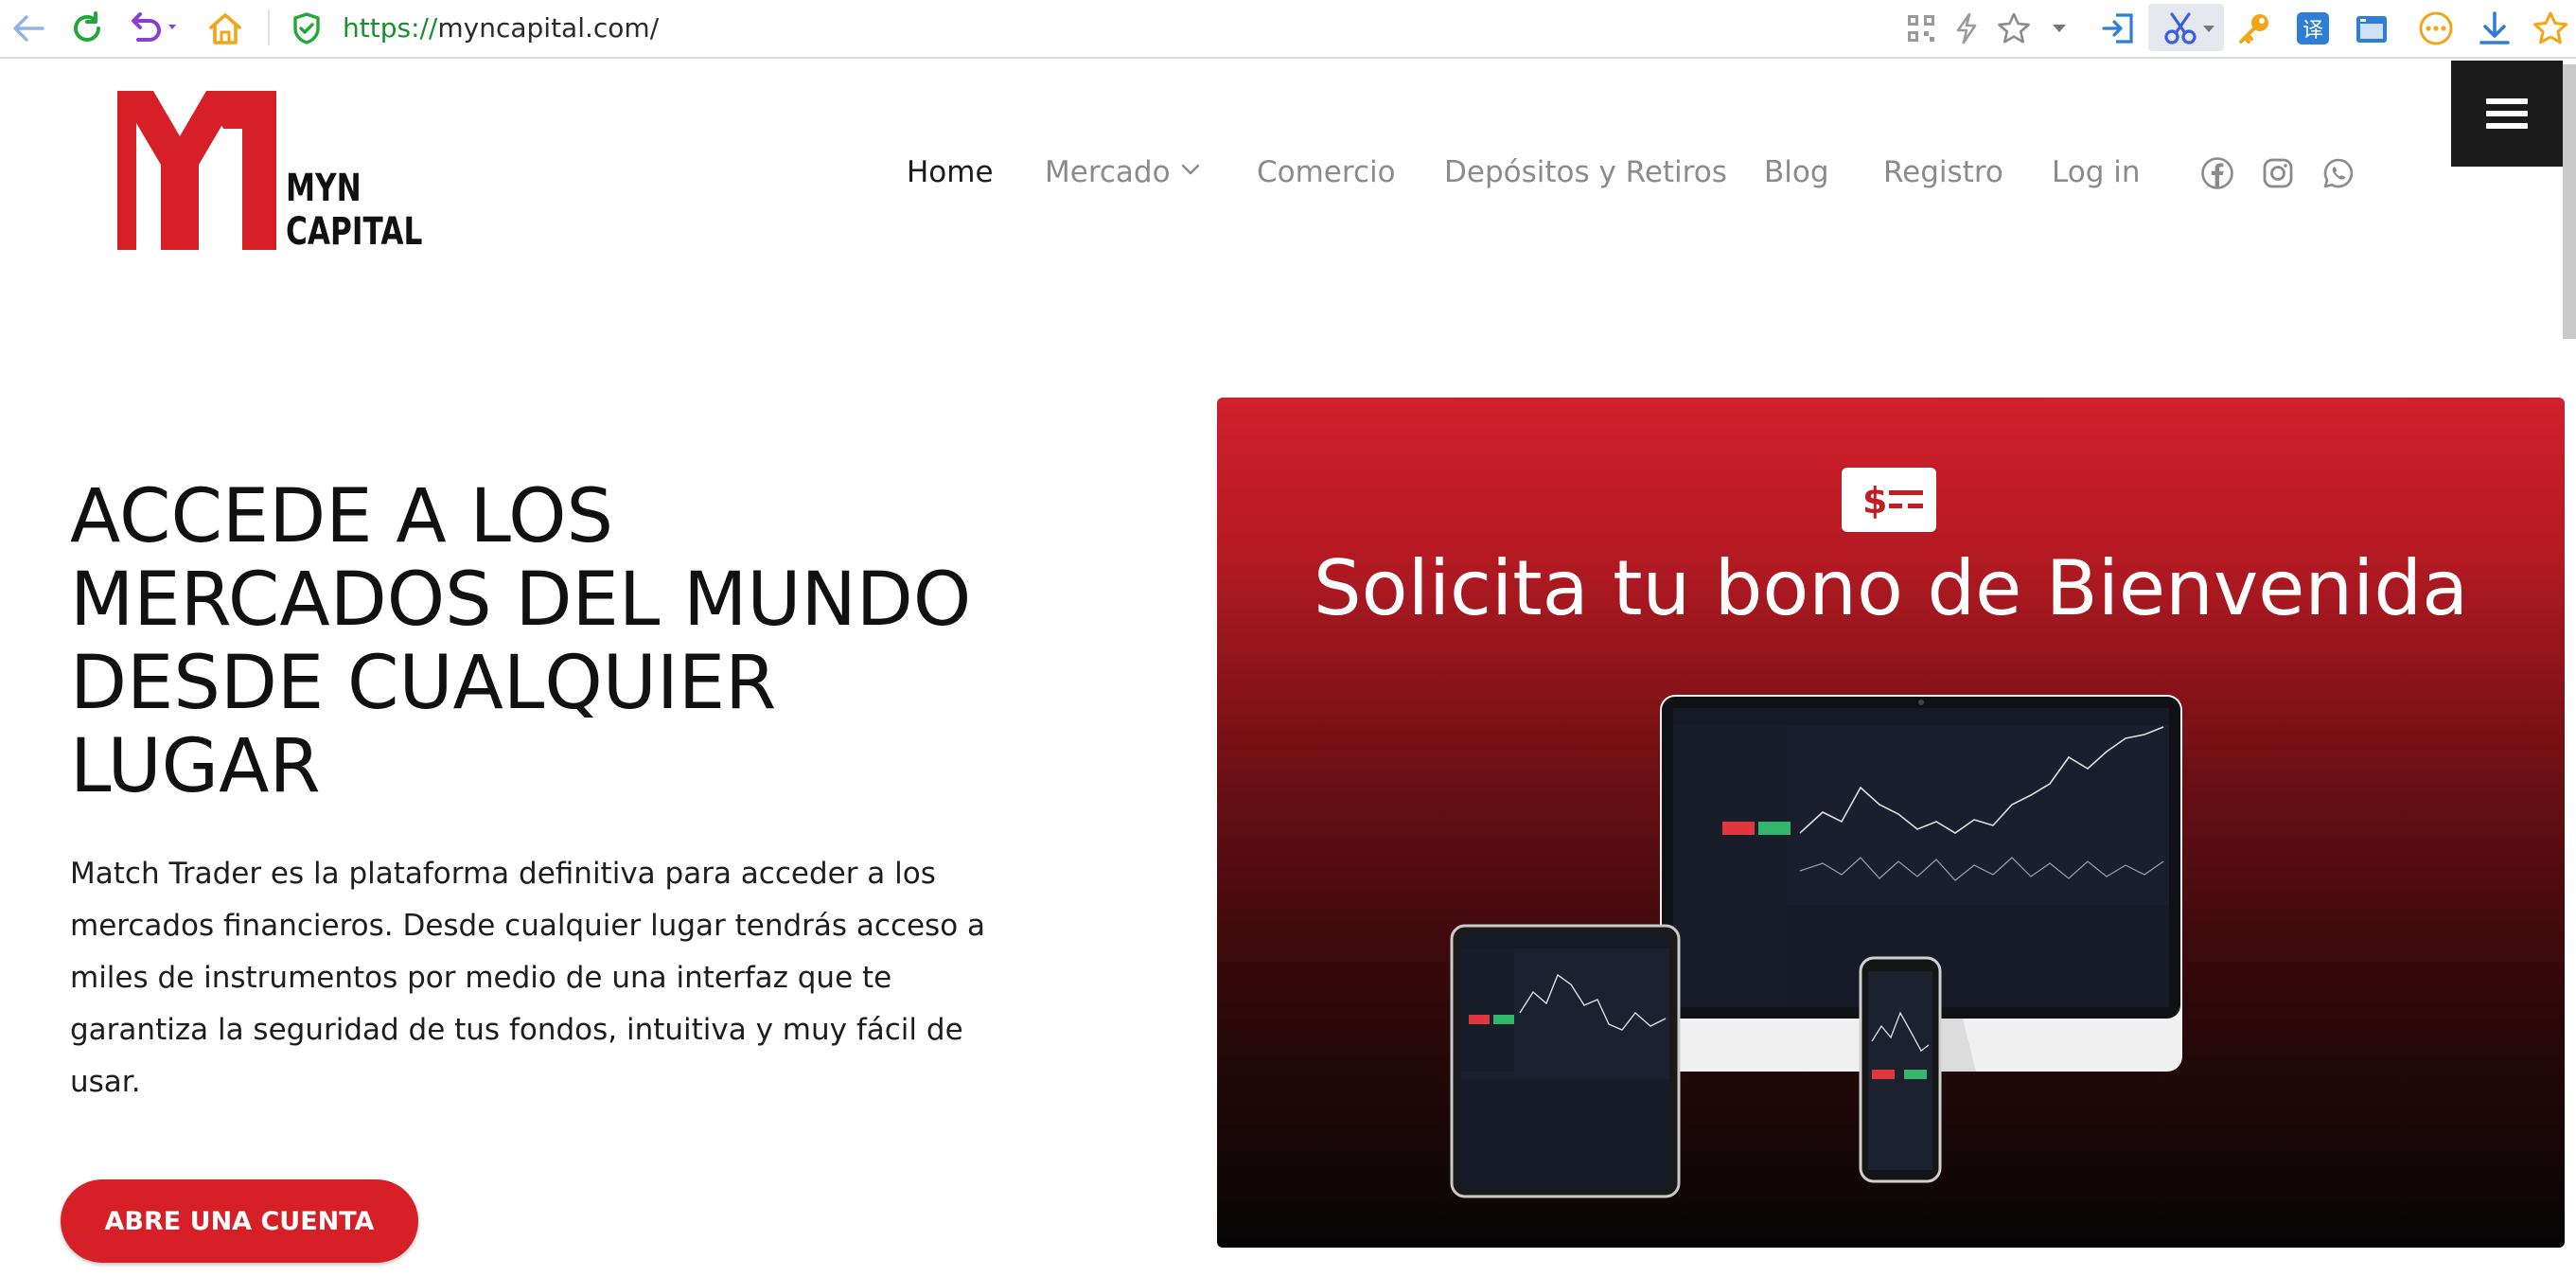 Image resolution: width=2576 pixels, height=1276 pixels. I want to click on toolbar-separator, so click(269, 27).